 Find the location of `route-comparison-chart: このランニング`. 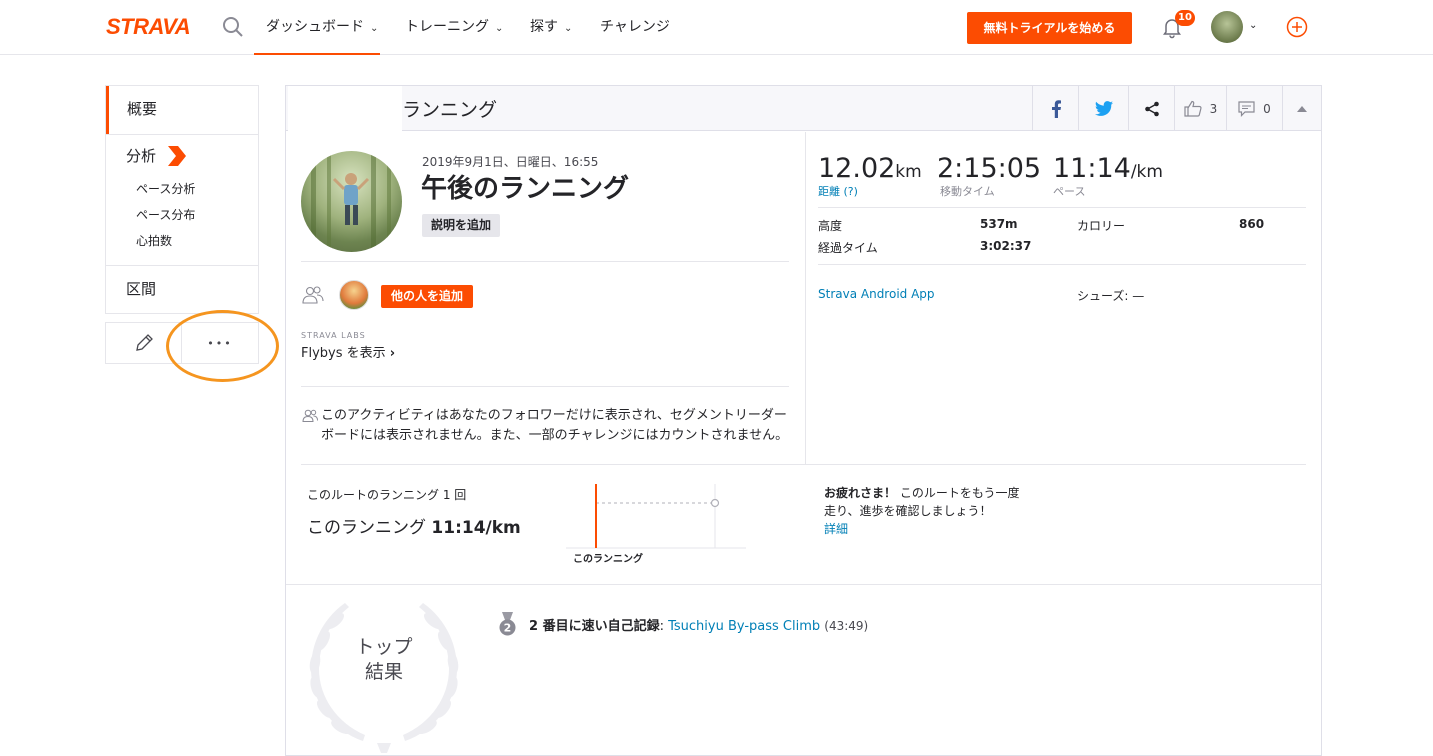

route-comparison-chart: このランニング is located at coordinates (656, 527).